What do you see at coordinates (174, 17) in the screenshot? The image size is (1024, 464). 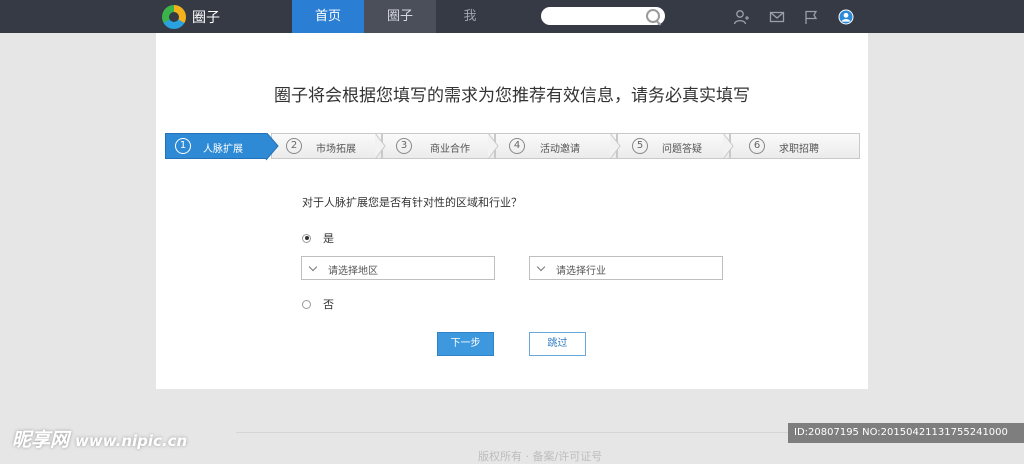 I see `logo-mark-icon` at bounding box center [174, 17].